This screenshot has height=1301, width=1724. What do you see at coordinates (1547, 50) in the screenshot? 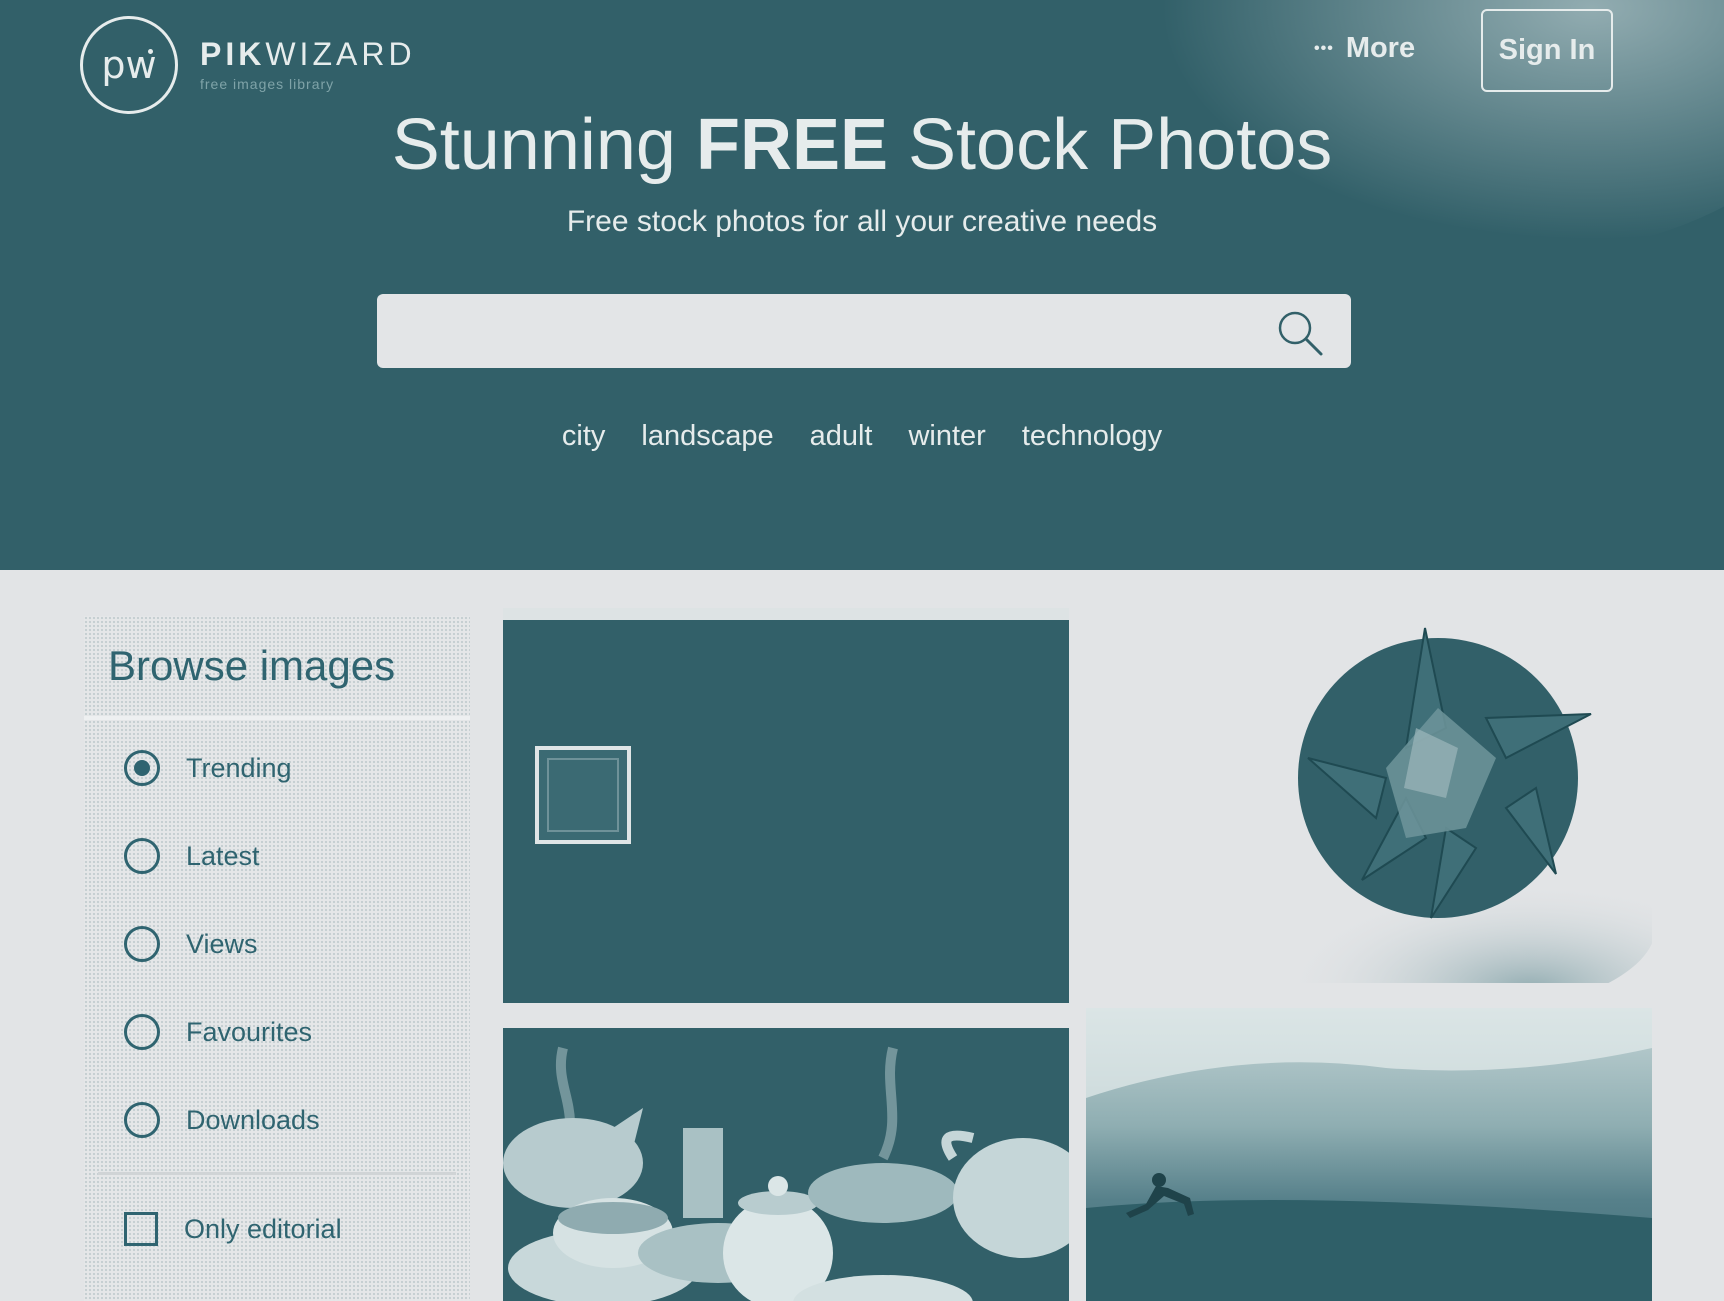
I see `sign-in-button: Sign In` at bounding box center [1547, 50].